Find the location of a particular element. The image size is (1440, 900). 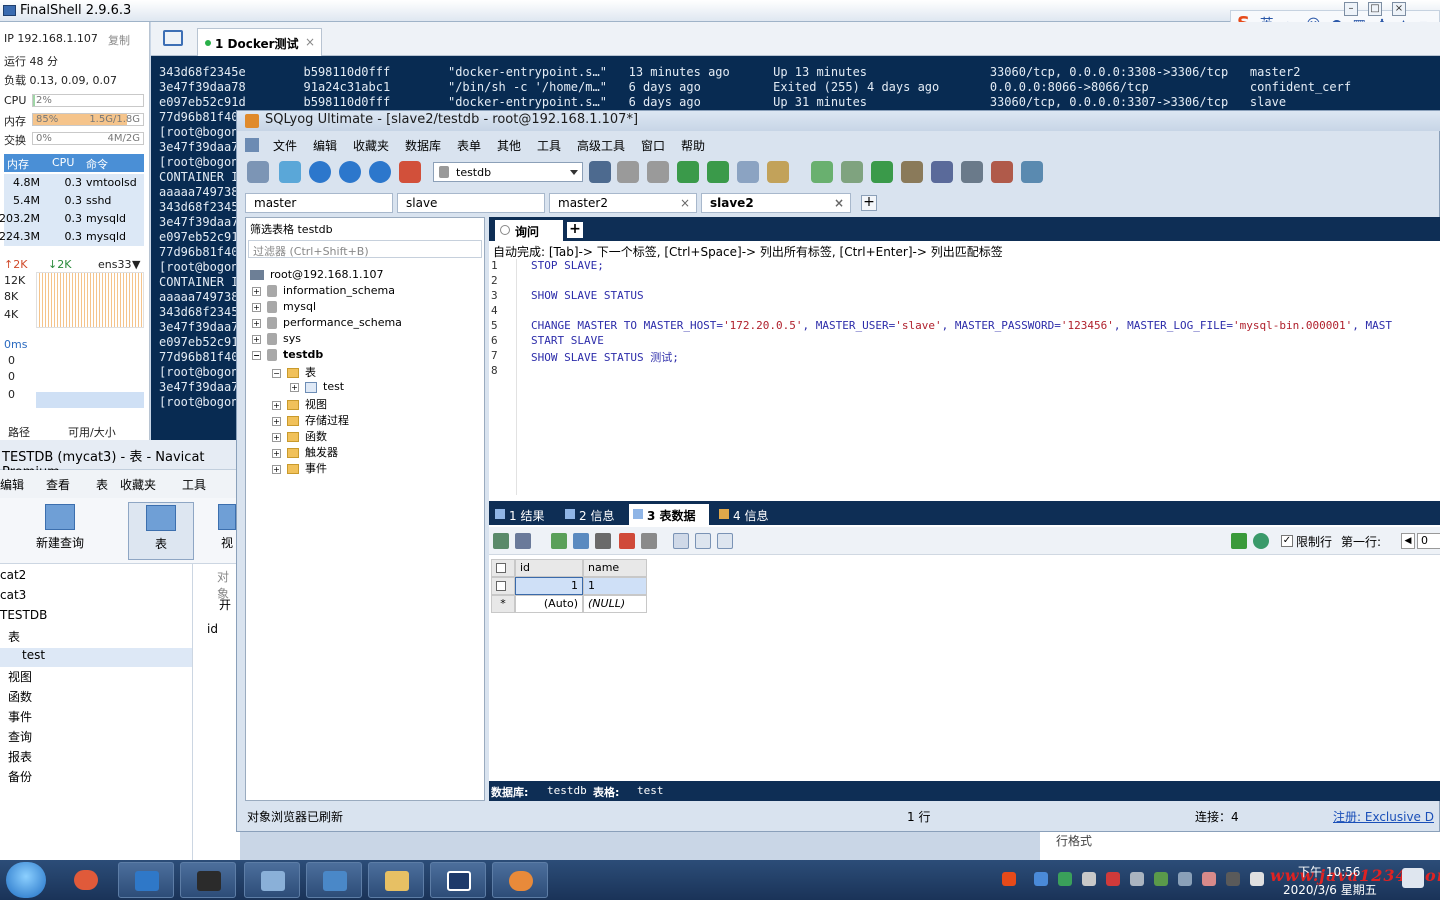

select-all-cell is located at coordinates (503, 568).